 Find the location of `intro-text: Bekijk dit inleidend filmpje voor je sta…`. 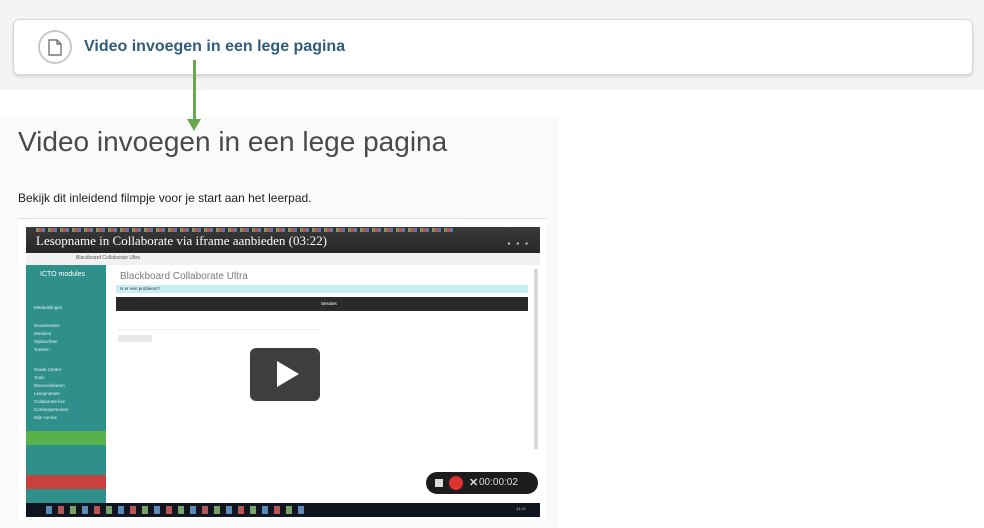

intro-text: Bekijk dit inleidend filmpje voor je sta… is located at coordinates (165, 198).